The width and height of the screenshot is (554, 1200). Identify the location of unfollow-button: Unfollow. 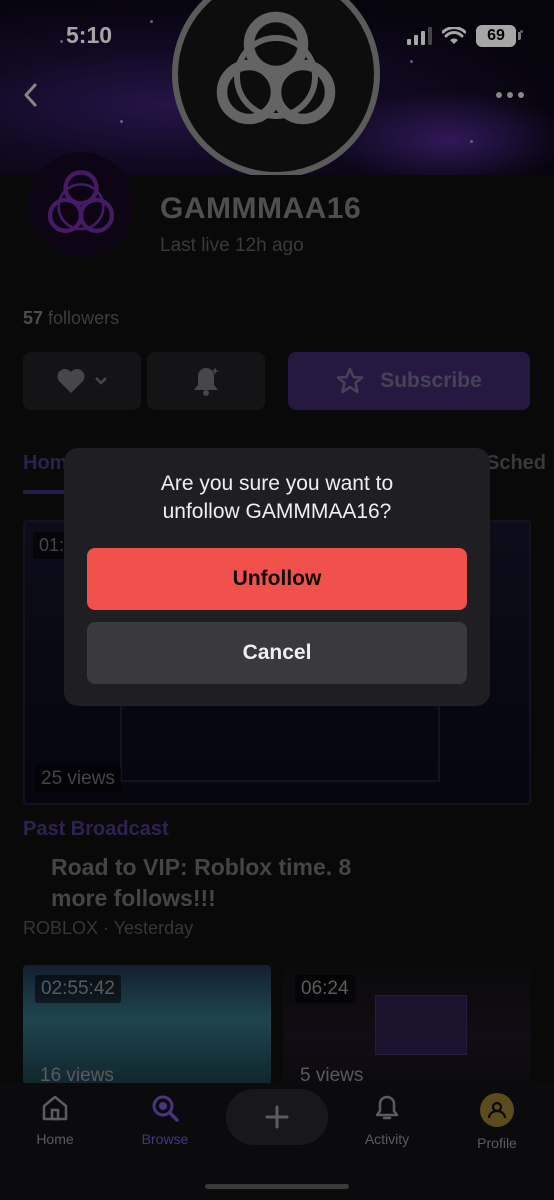
(277, 579).